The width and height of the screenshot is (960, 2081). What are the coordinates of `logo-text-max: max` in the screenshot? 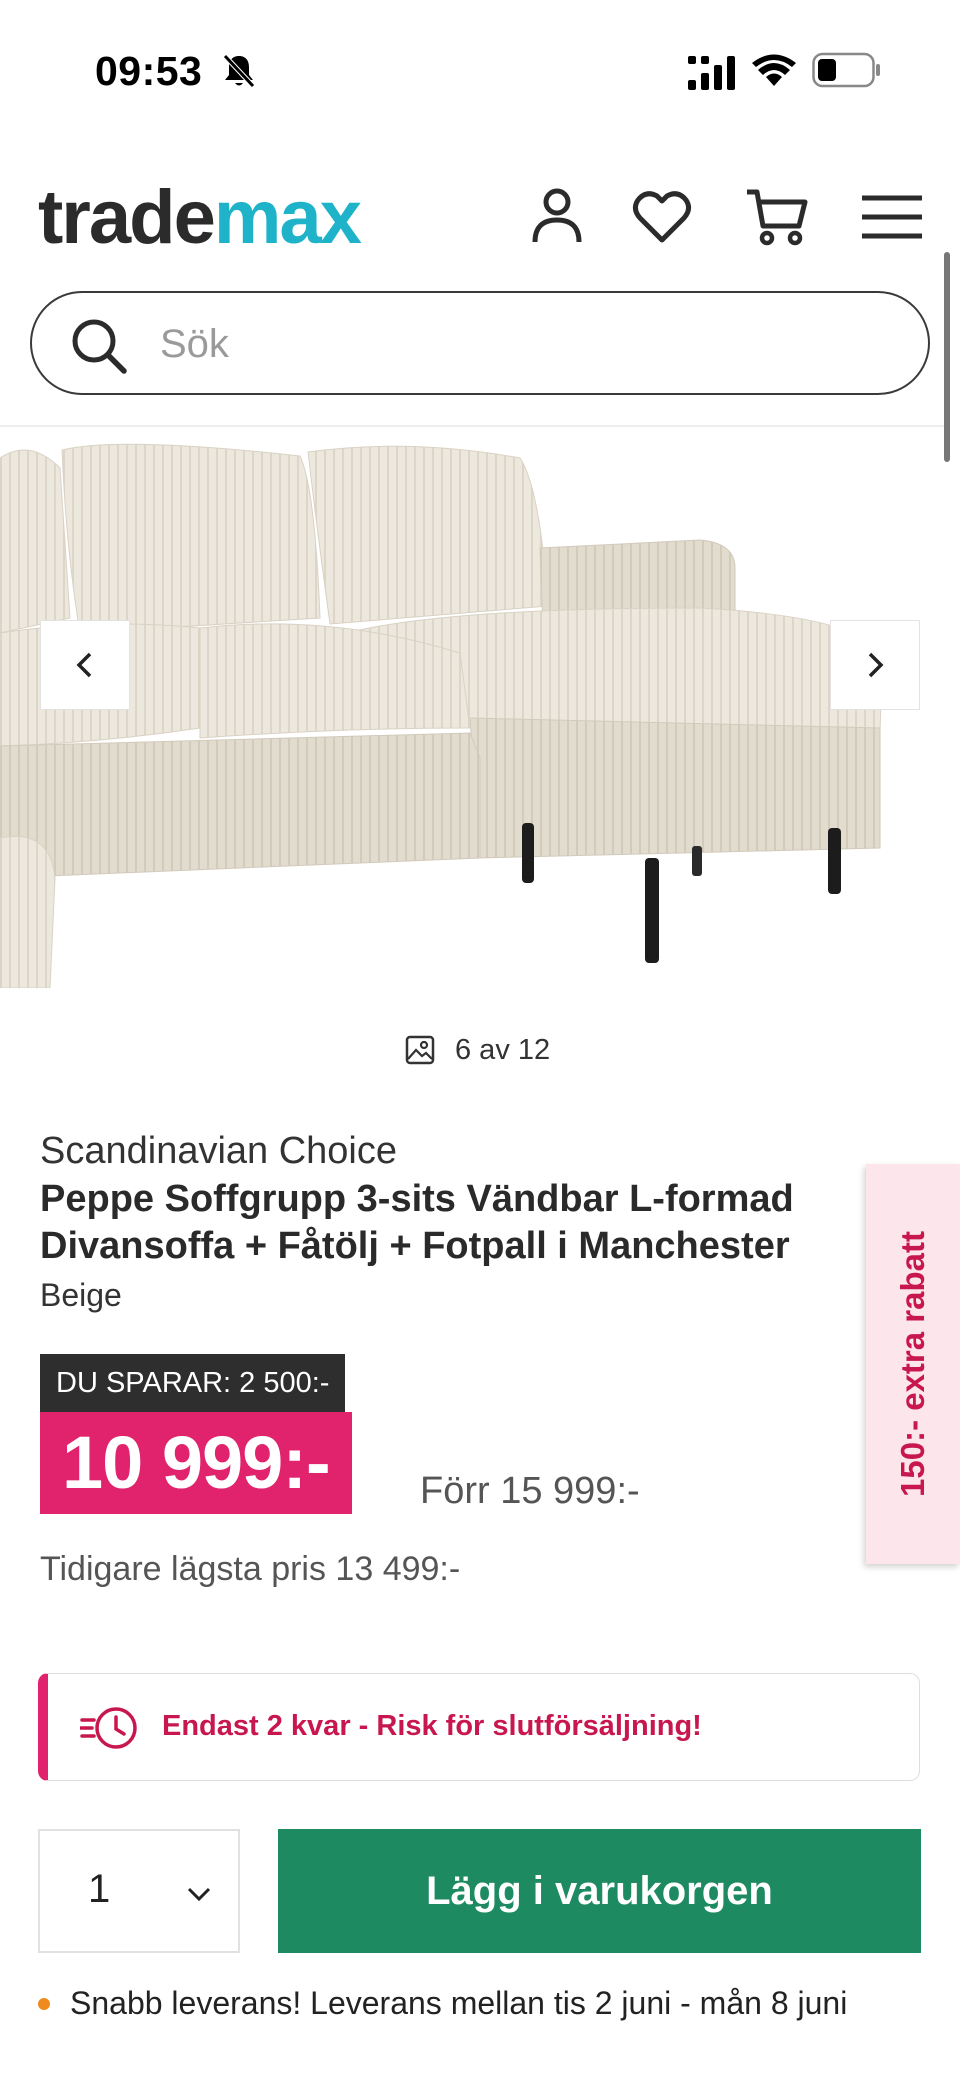 It's located at (287, 217).